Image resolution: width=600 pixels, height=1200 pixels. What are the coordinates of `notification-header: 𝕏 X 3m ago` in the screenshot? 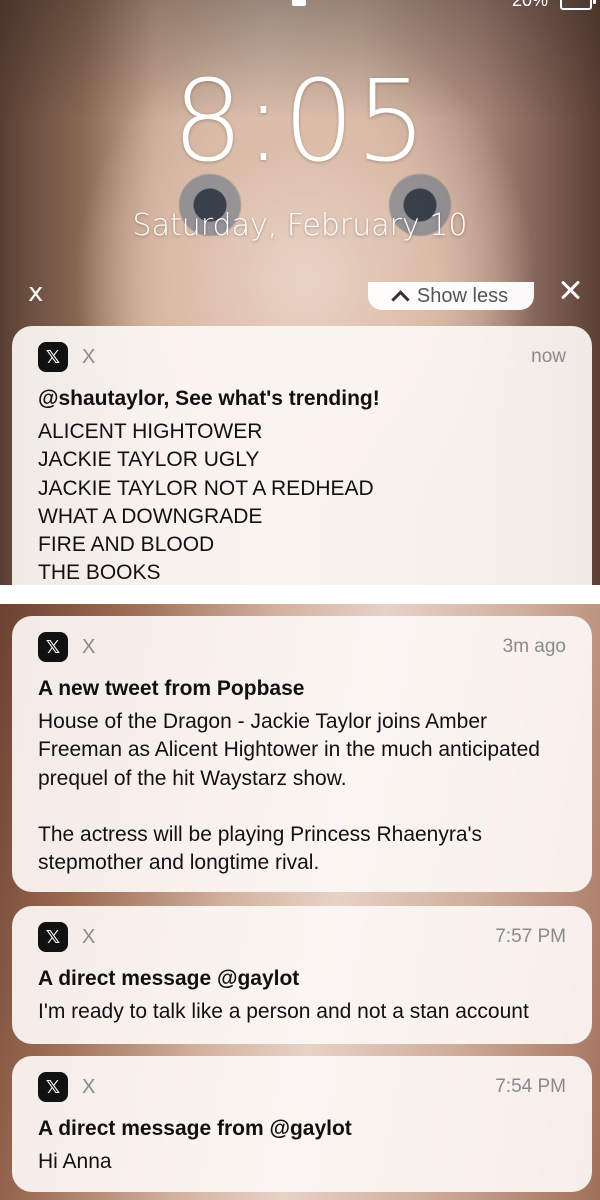 It's located at (302, 647).